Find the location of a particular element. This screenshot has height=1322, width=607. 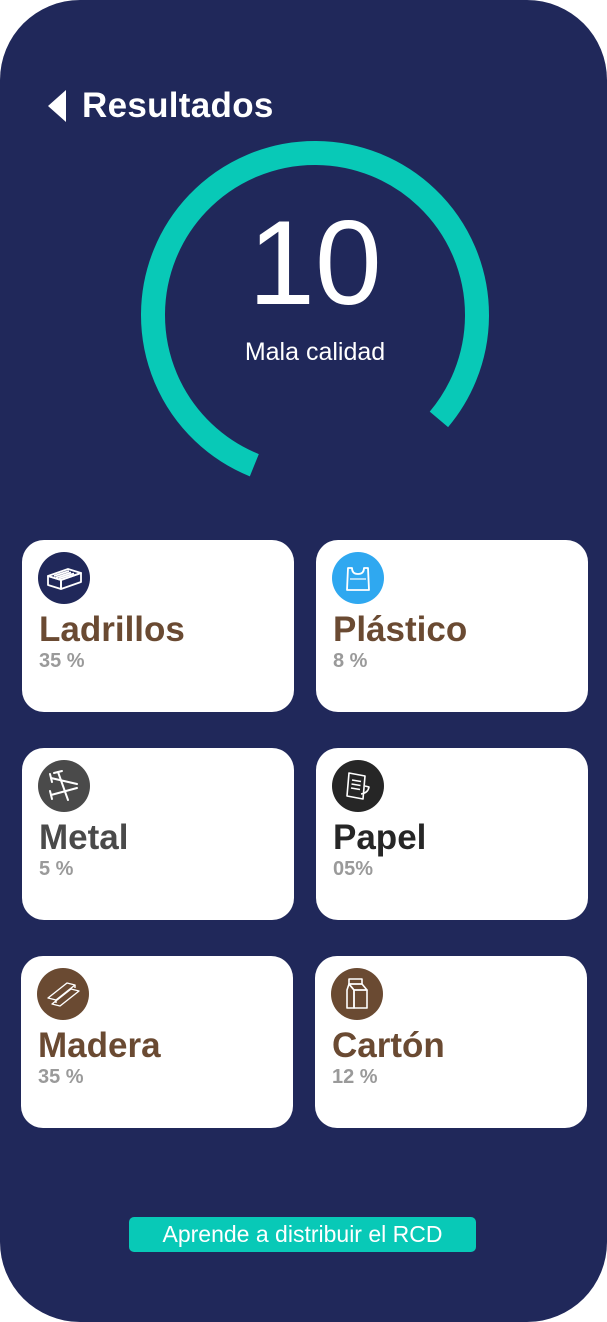

material-name: Cartón is located at coordinates (388, 1045).